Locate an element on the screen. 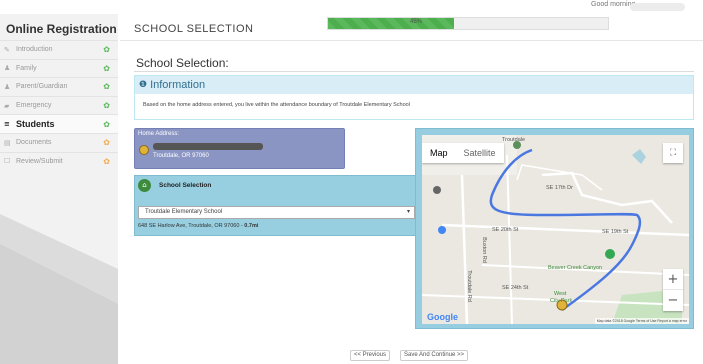  zoom-control: + − is located at coordinates (673, 290).